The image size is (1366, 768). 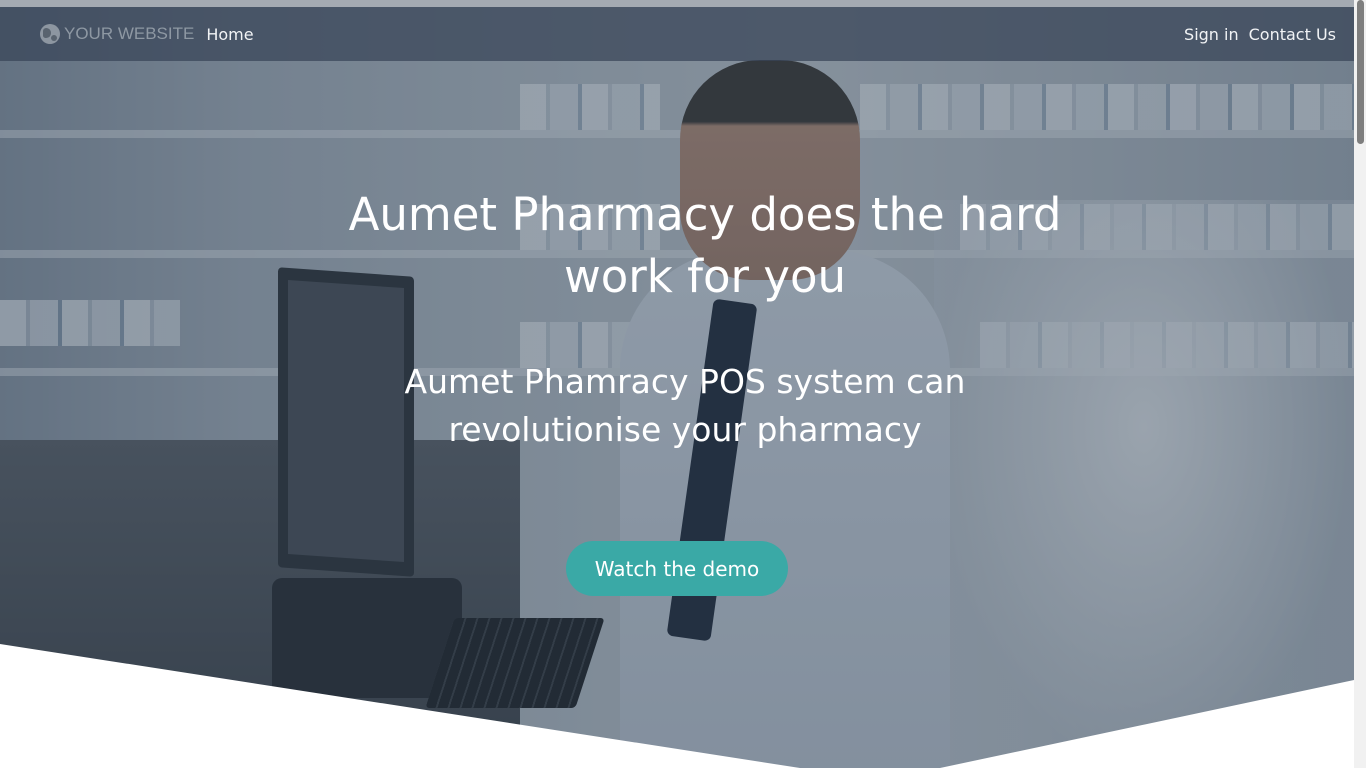 What do you see at coordinates (677, 34) in the screenshot?
I see `navbar: YOUR WEBSITE Home Sign in Contact Us` at bounding box center [677, 34].